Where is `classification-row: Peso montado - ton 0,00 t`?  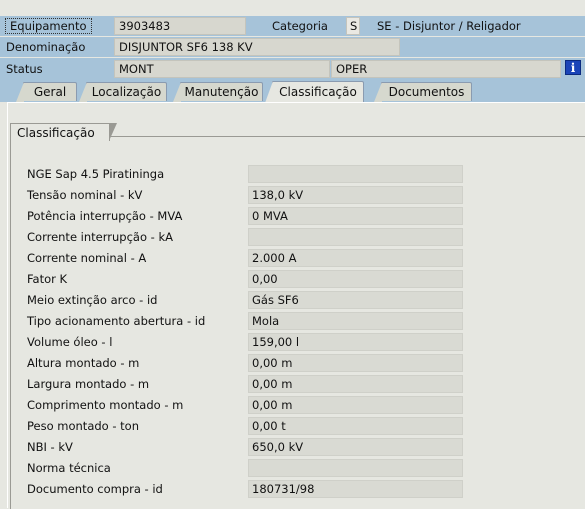 classification-row: Peso montado - ton 0,00 t is located at coordinates (292, 426).